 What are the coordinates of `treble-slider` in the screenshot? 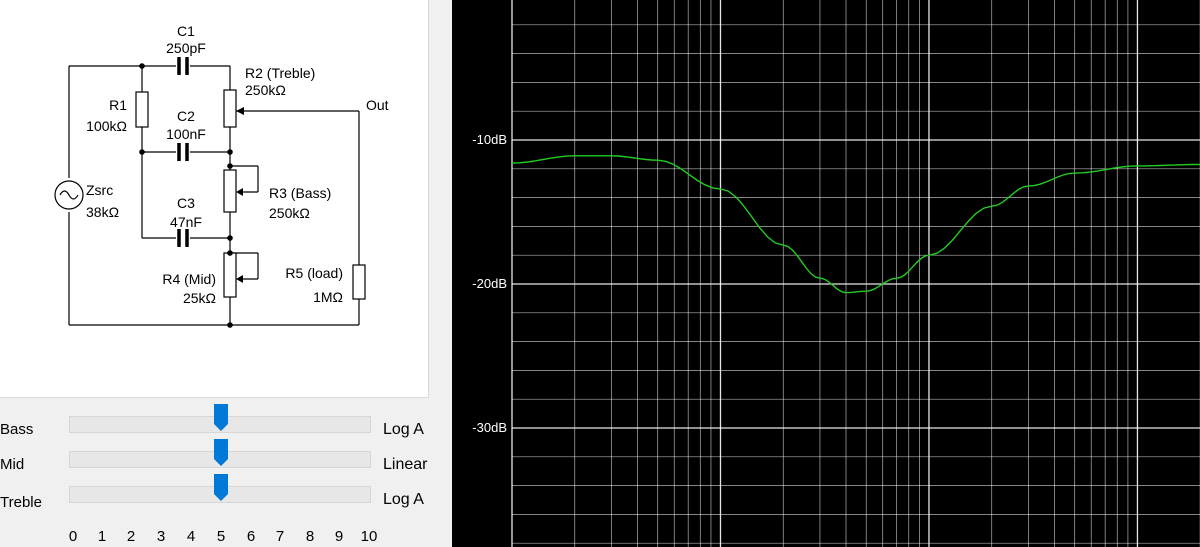 It's located at (220, 488).